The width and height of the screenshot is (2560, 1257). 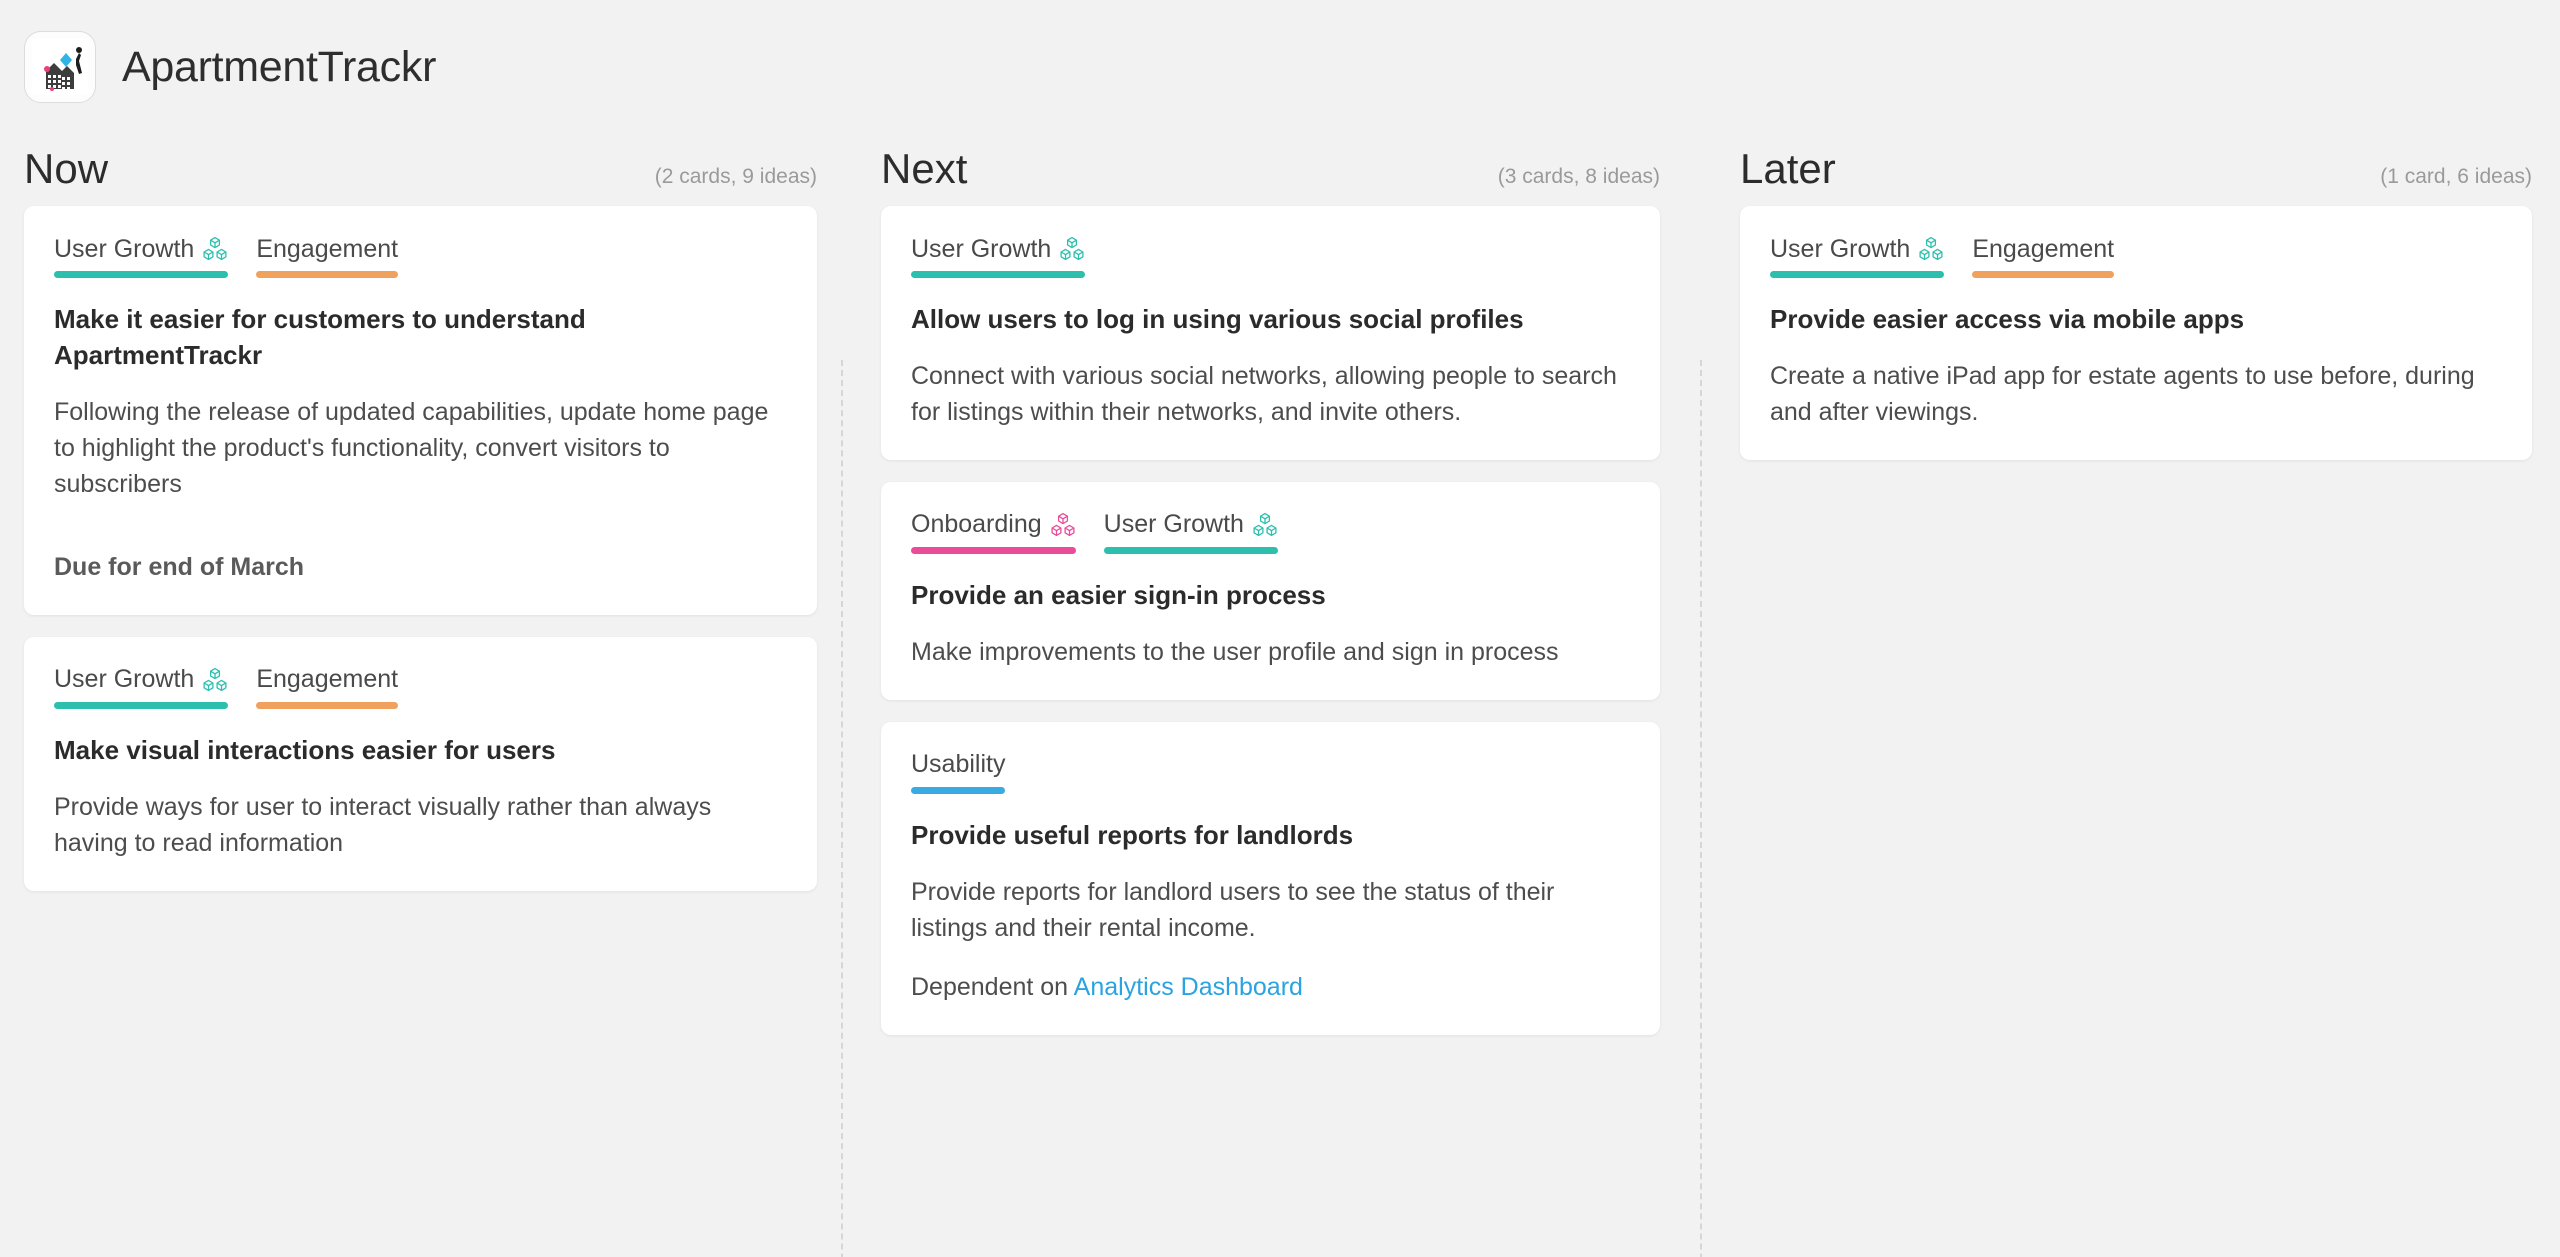 I want to click on card-dependency: Dependent on Analytics Dashboard, so click(x=1270, y=987).